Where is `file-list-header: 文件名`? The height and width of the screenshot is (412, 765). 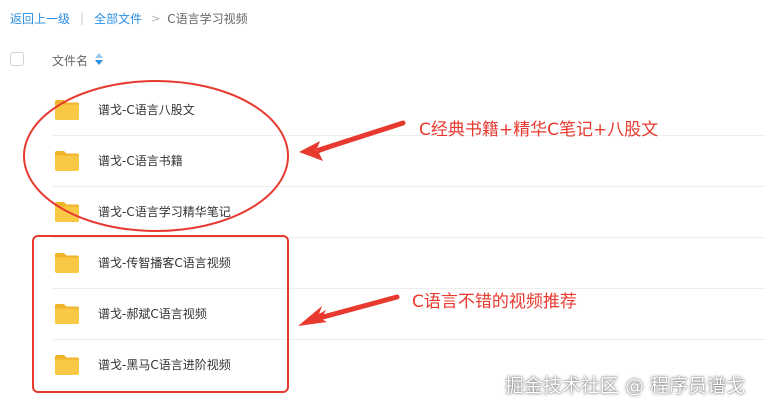
file-list-header: 文件名 is located at coordinates (382, 60).